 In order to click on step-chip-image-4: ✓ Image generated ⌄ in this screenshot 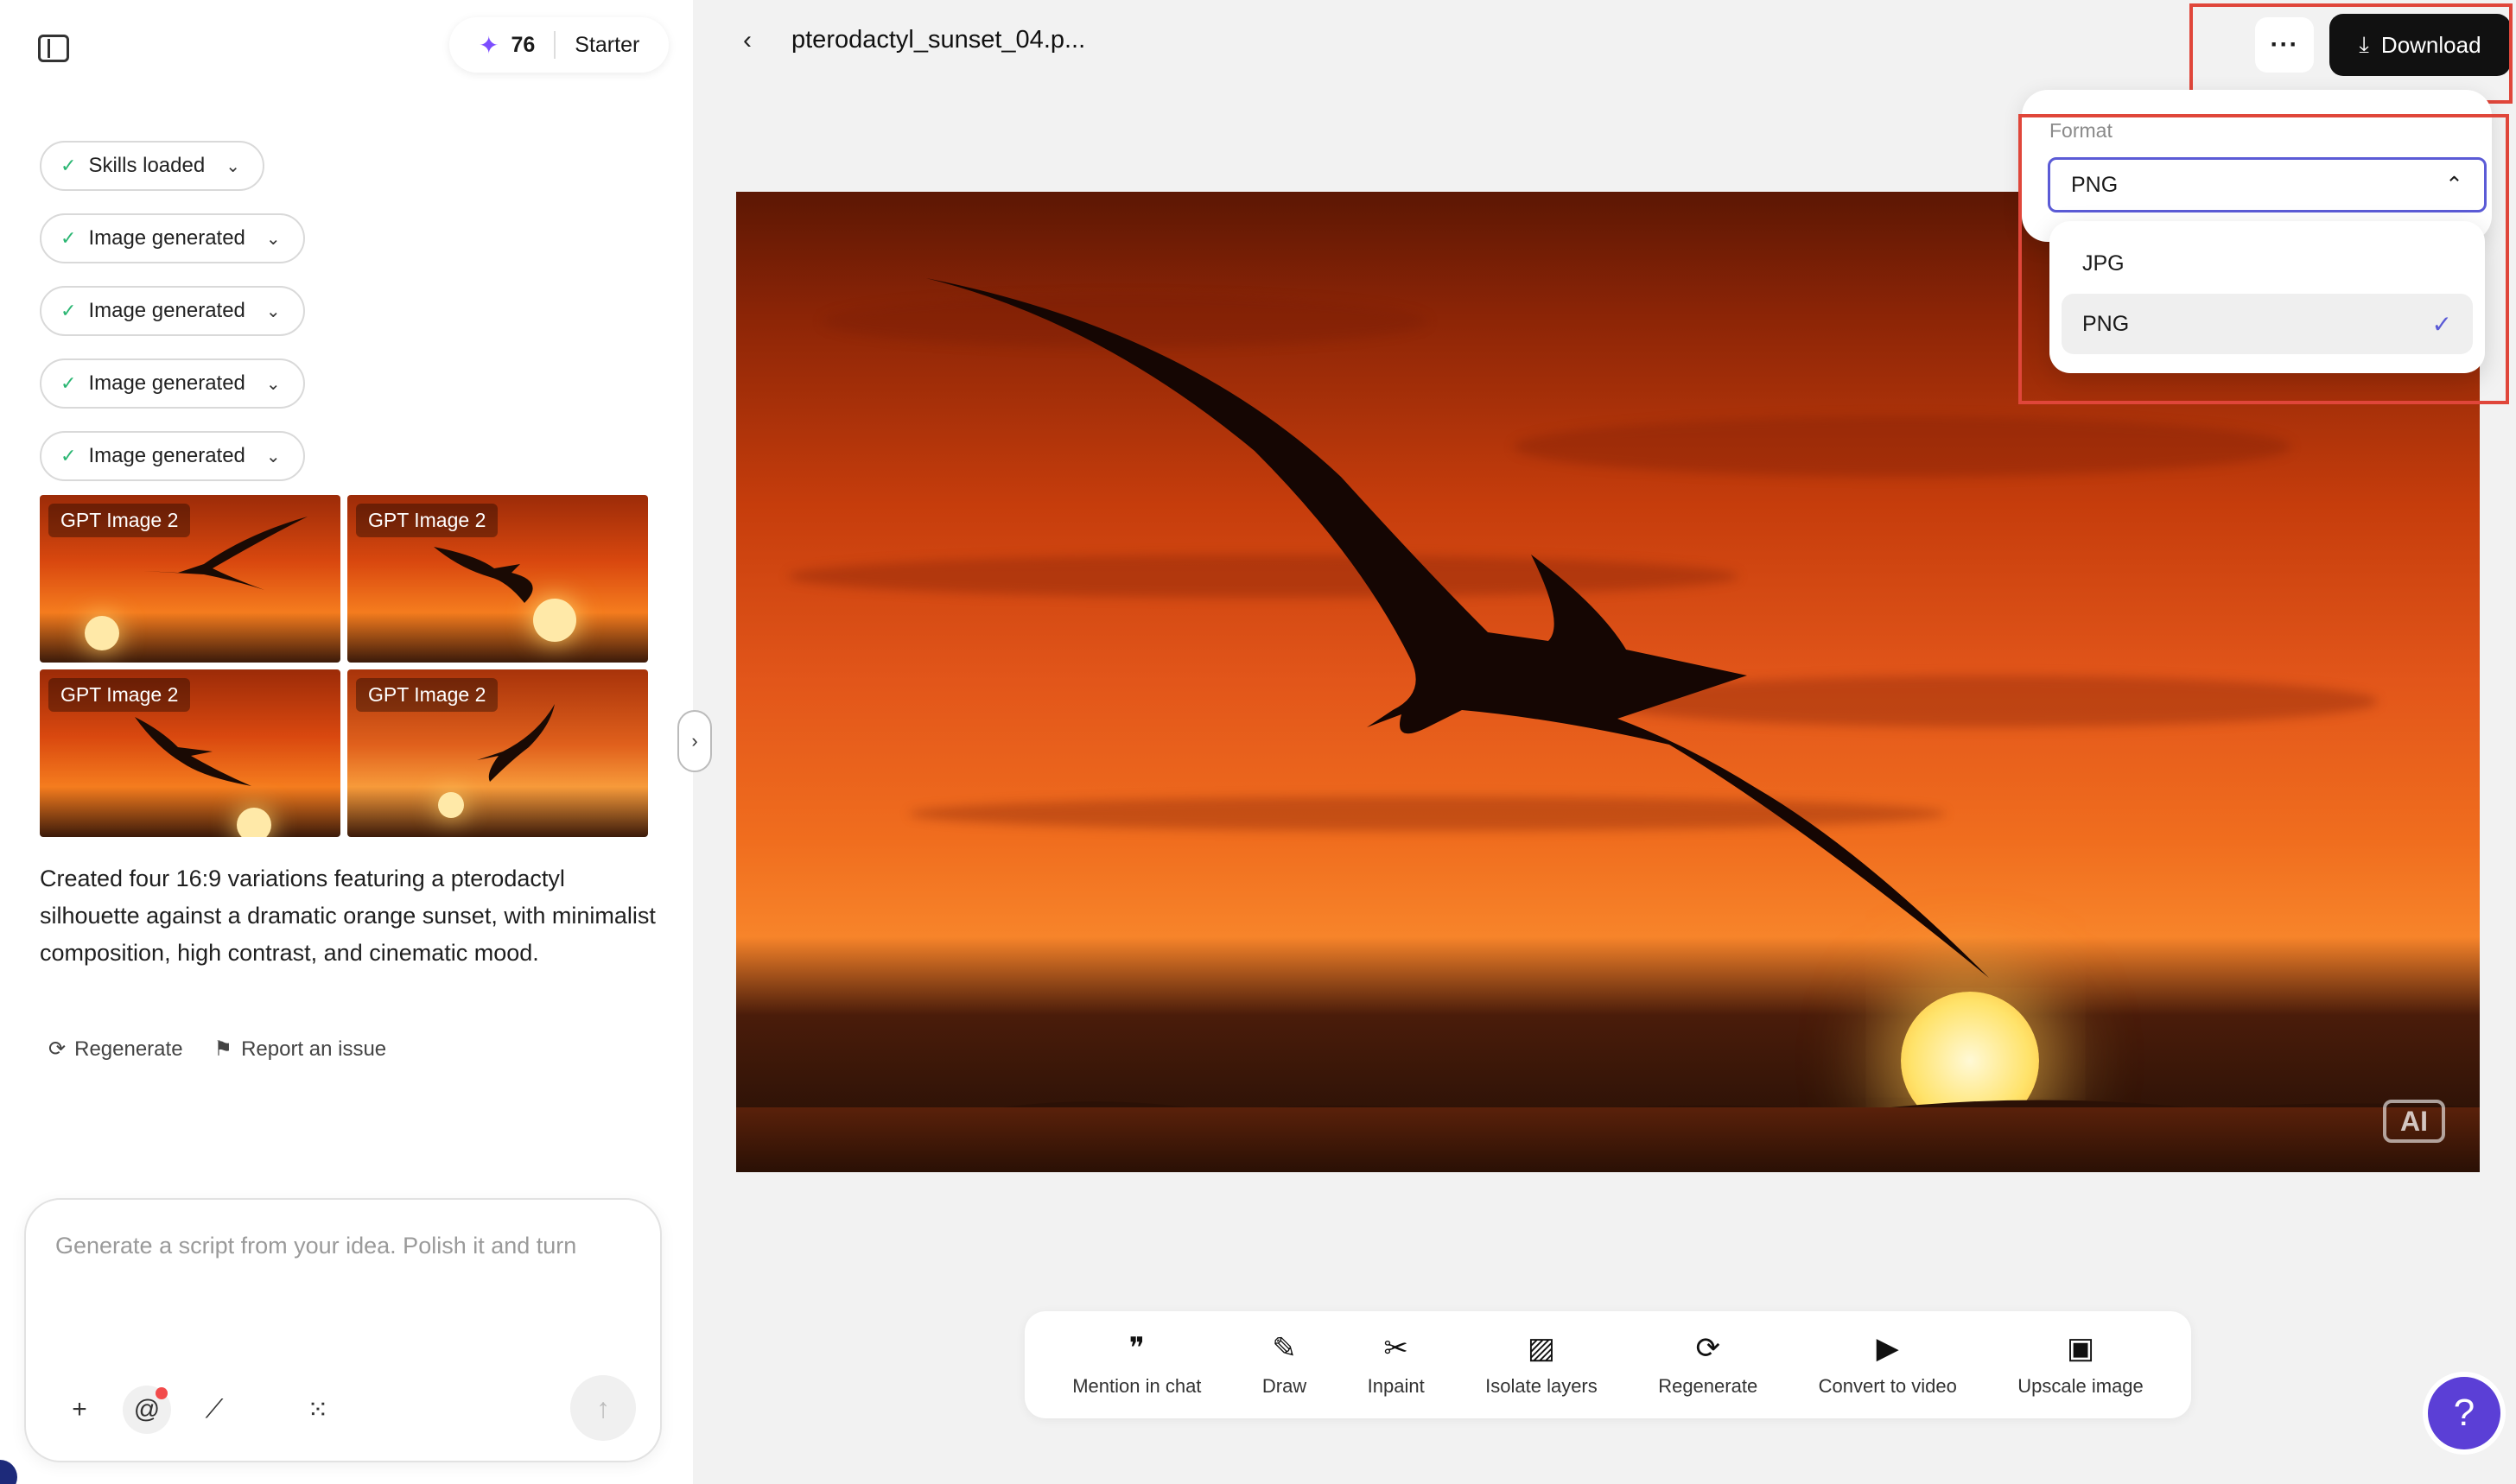, I will do `click(173, 456)`.